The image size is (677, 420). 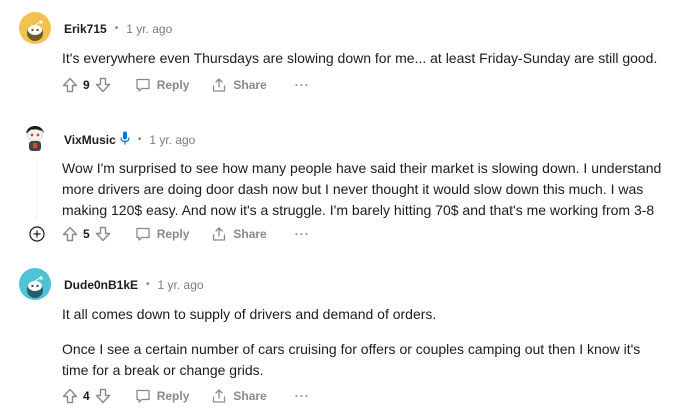 I want to click on username: Erik715, so click(x=85, y=29).